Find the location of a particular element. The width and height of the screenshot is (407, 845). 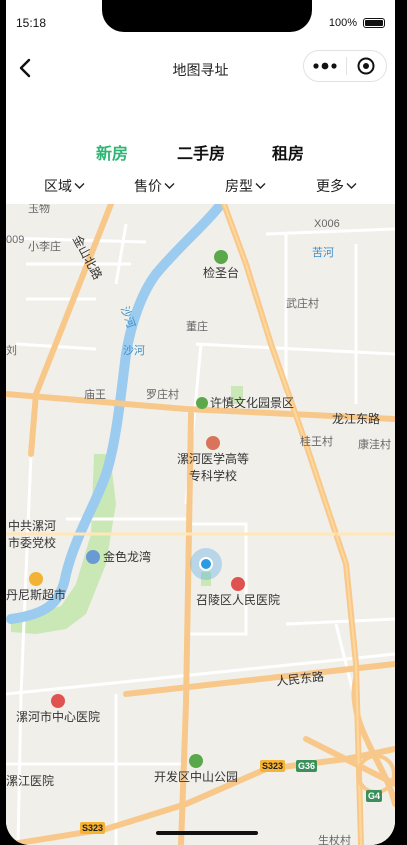

filter-price-label: 售价 is located at coordinates (148, 186).